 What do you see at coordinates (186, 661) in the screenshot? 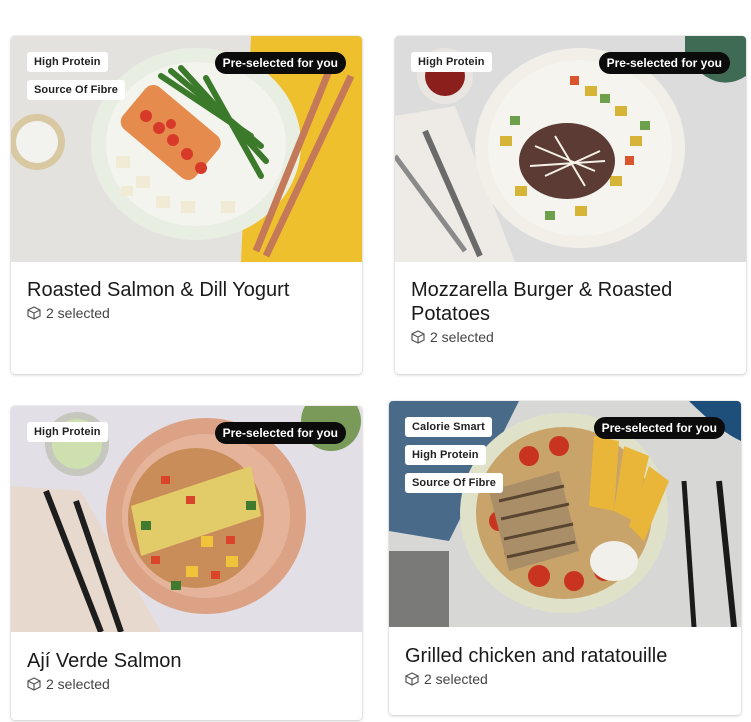
I see `recipe-title: Ají Verde Salmon` at bounding box center [186, 661].